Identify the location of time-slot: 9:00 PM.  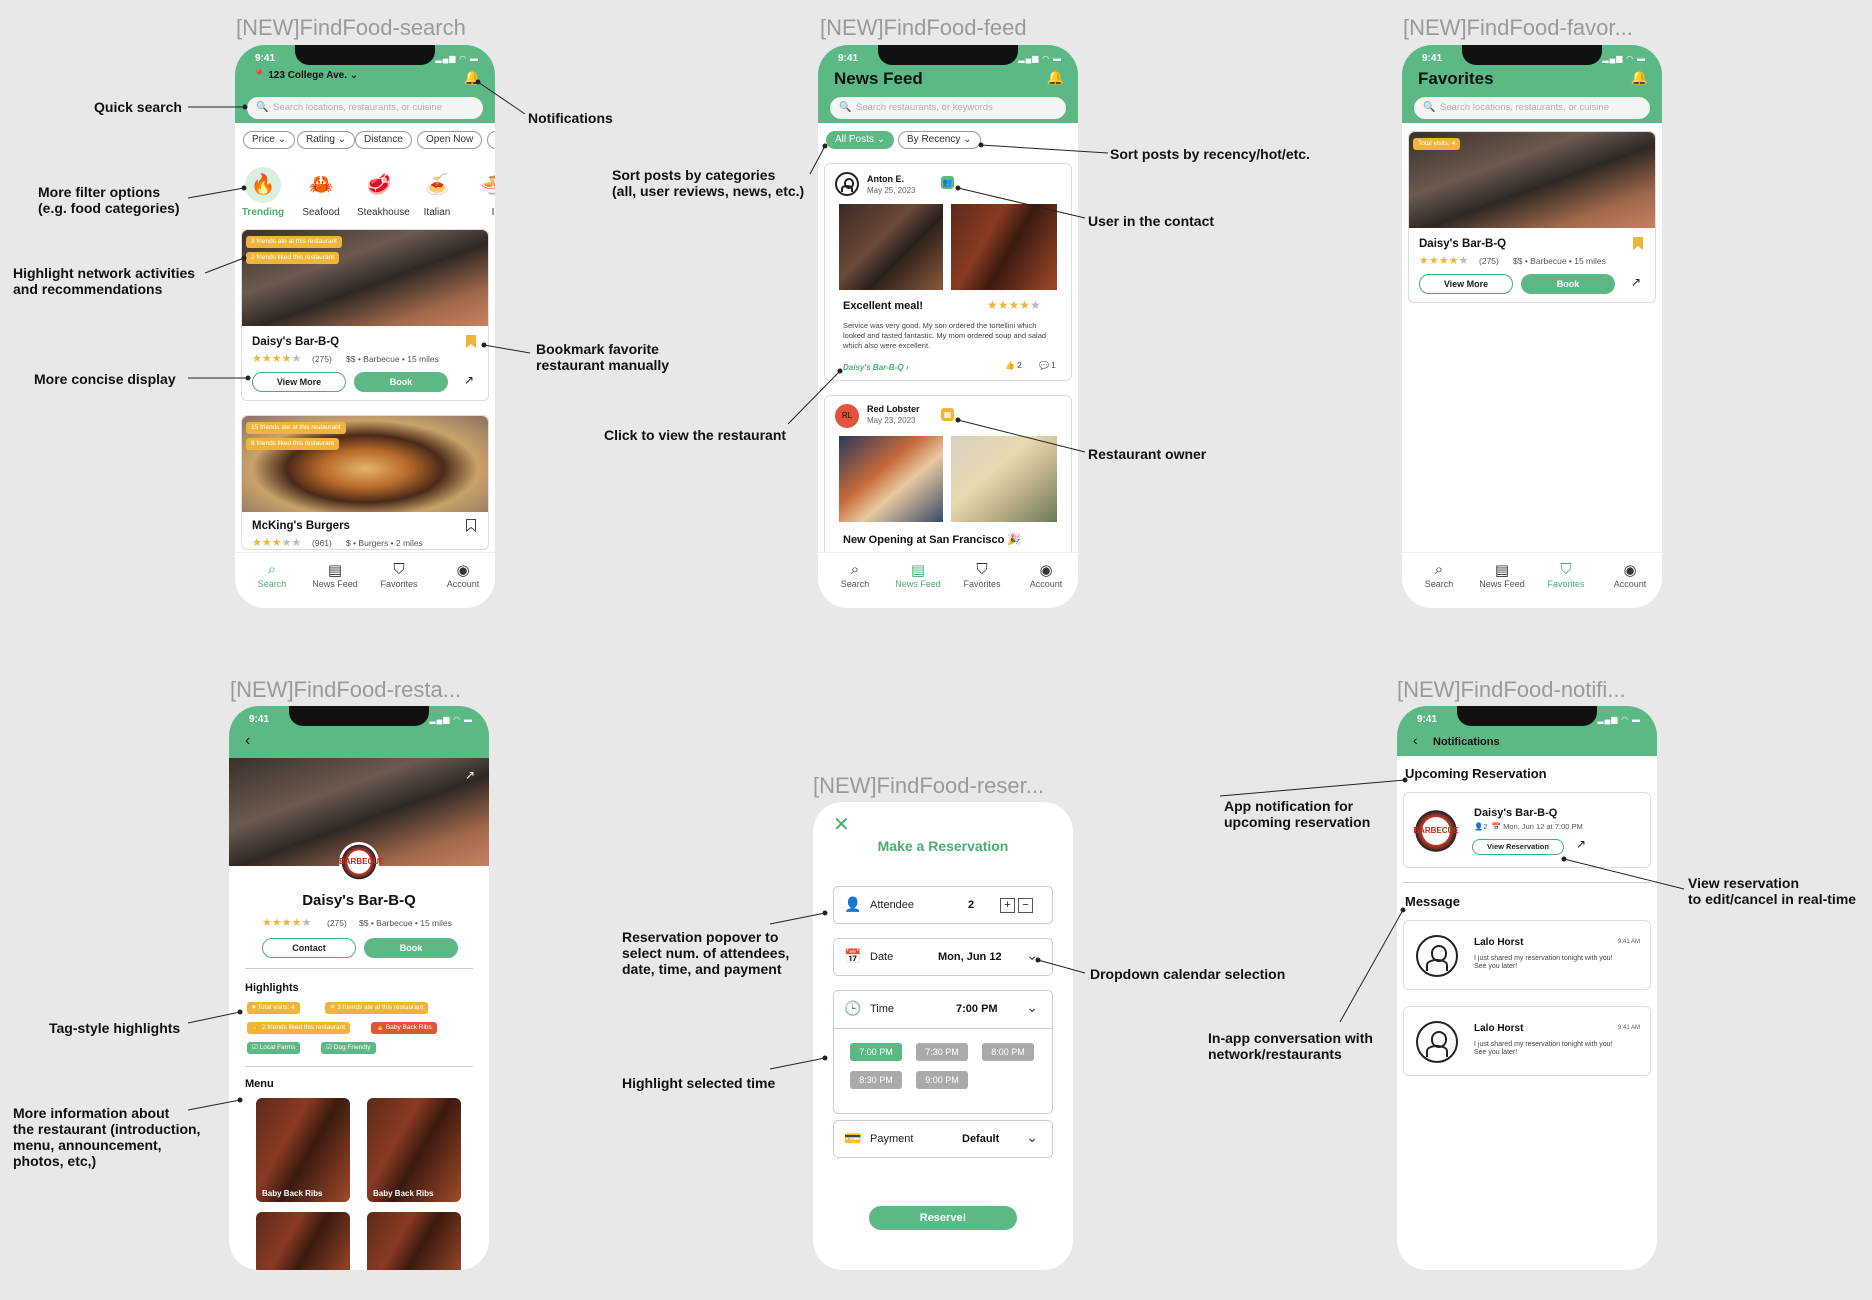
(942, 1080).